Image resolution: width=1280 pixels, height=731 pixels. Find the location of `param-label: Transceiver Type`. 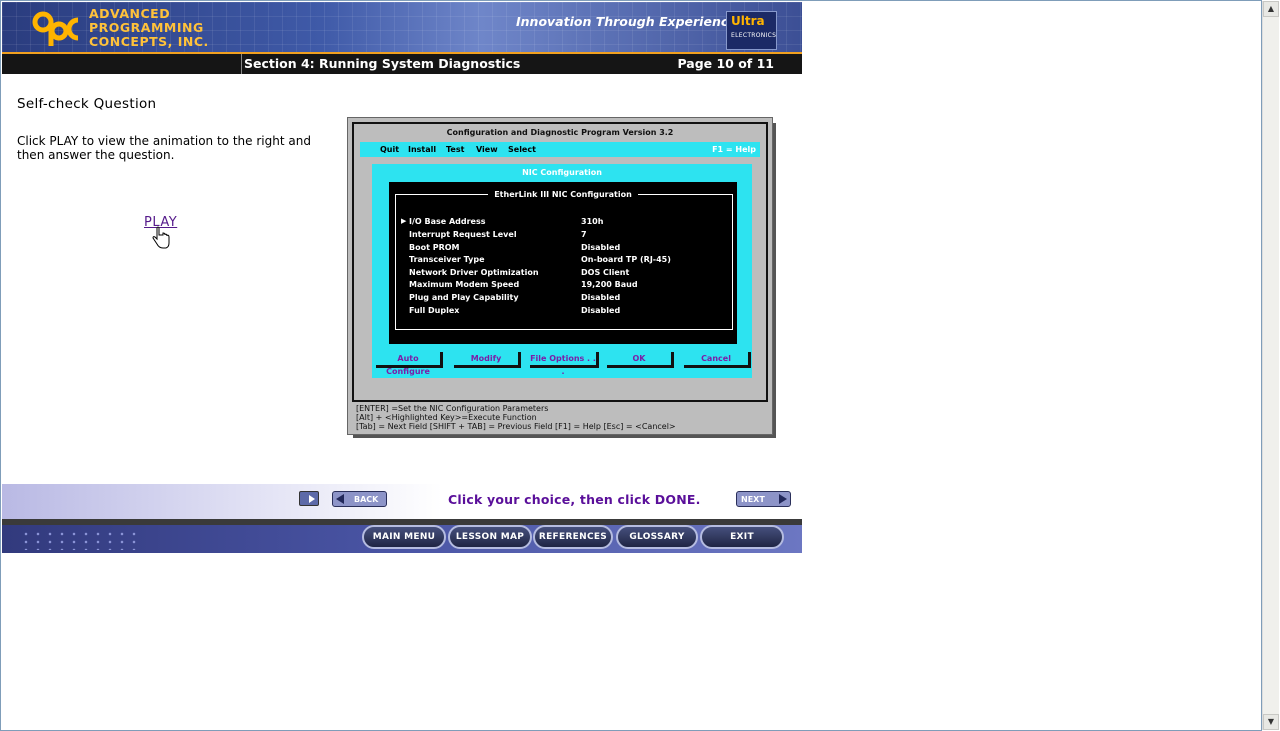

param-label: Transceiver Type is located at coordinates (447, 259).